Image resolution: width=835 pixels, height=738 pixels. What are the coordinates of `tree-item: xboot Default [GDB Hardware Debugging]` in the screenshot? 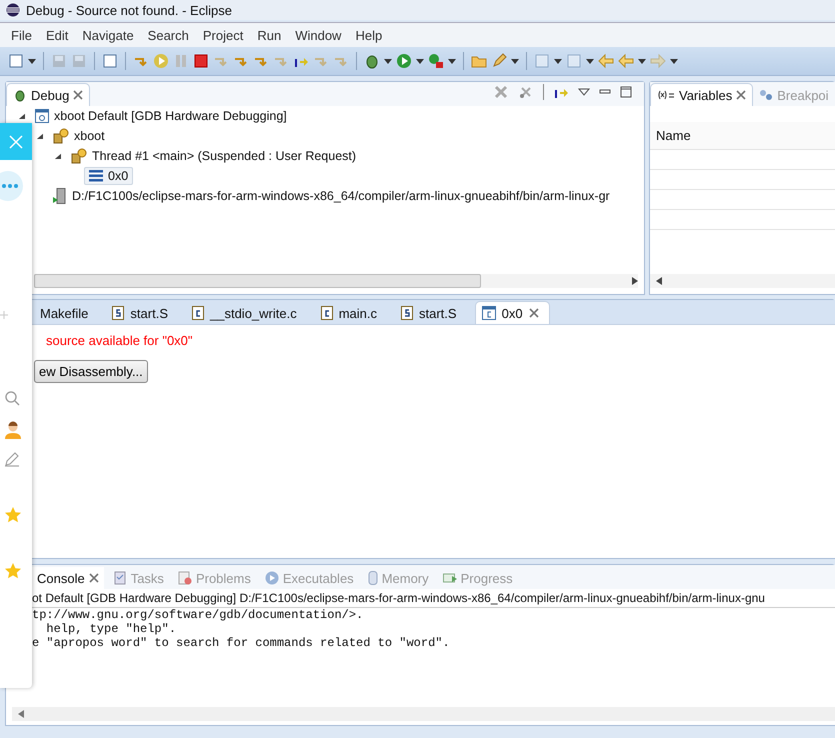 It's located at (161, 116).